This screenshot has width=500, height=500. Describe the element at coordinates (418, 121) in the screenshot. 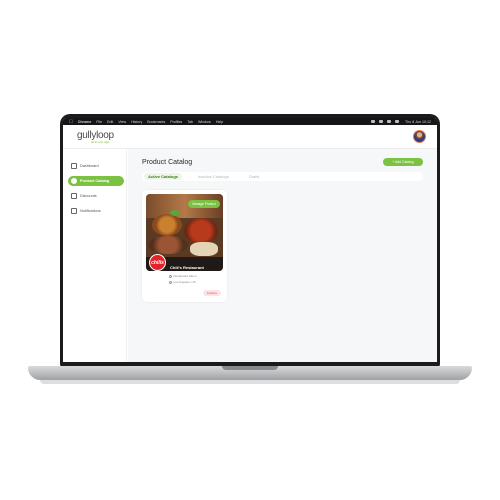

I see `menubar-clock: Thu 8 Jun 10:12` at that location.